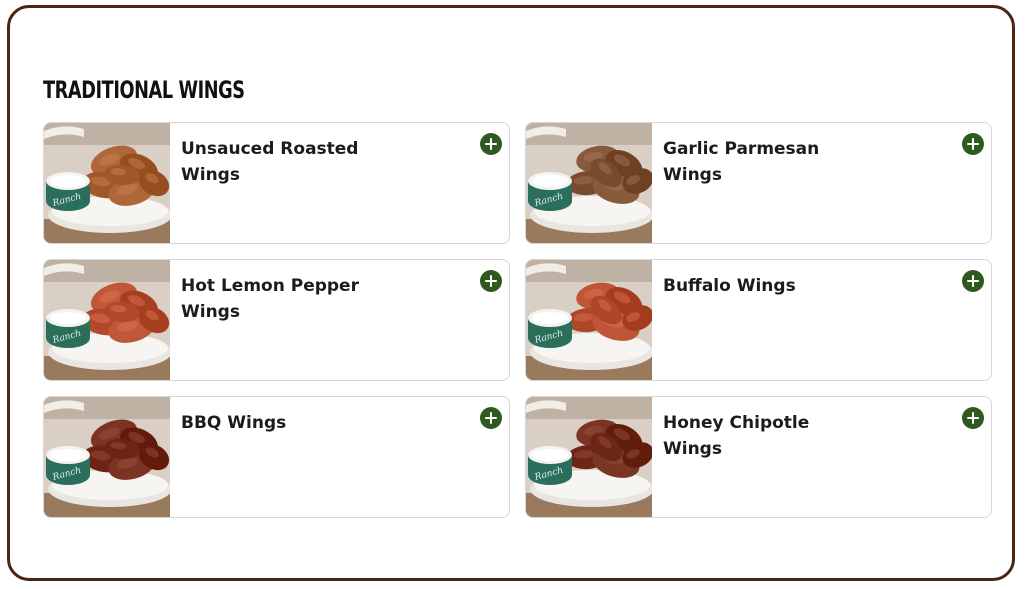 The height and width of the screenshot is (589, 1026). Describe the element at coordinates (729, 286) in the screenshot. I see `menu-item-name: Buffalo Wings` at that location.